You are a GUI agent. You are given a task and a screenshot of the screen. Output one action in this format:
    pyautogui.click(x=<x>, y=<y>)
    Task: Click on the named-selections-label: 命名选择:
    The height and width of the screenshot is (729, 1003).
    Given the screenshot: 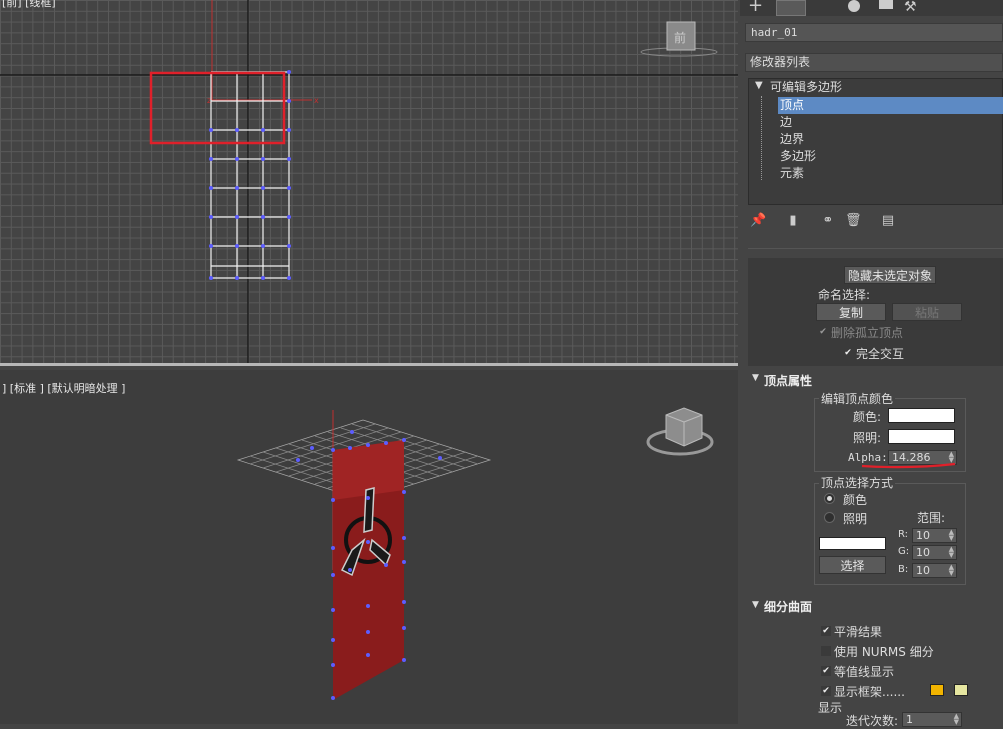 What is the action you would take?
    pyautogui.click(x=844, y=295)
    